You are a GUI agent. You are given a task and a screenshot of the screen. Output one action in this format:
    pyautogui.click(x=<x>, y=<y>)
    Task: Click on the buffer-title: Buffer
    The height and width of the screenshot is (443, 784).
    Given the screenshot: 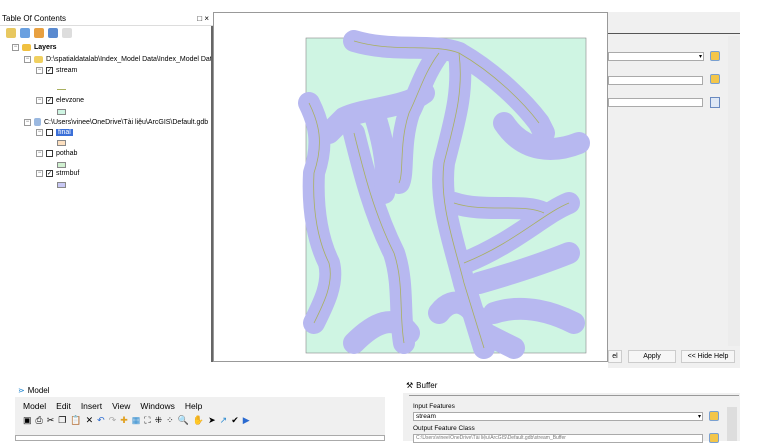 What is the action you would take?
    pyautogui.click(x=427, y=385)
    